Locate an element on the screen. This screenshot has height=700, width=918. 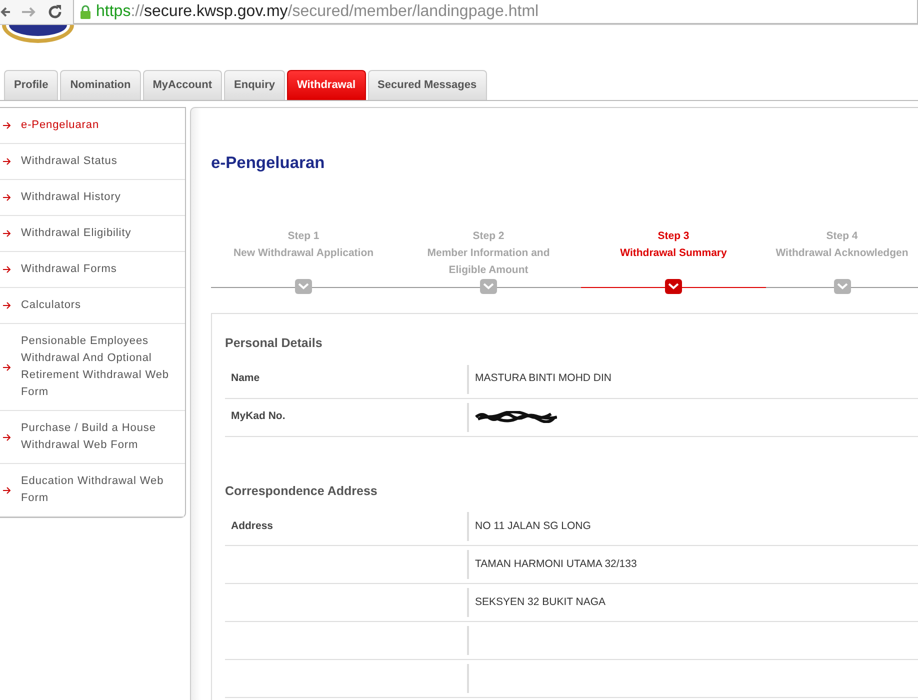
section-heading: Personal Details is located at coordinates (274, 343).